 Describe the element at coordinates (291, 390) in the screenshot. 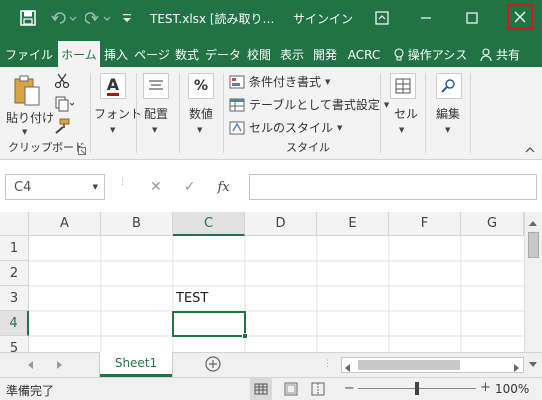

I see `page-layout-view-icon` at that location.